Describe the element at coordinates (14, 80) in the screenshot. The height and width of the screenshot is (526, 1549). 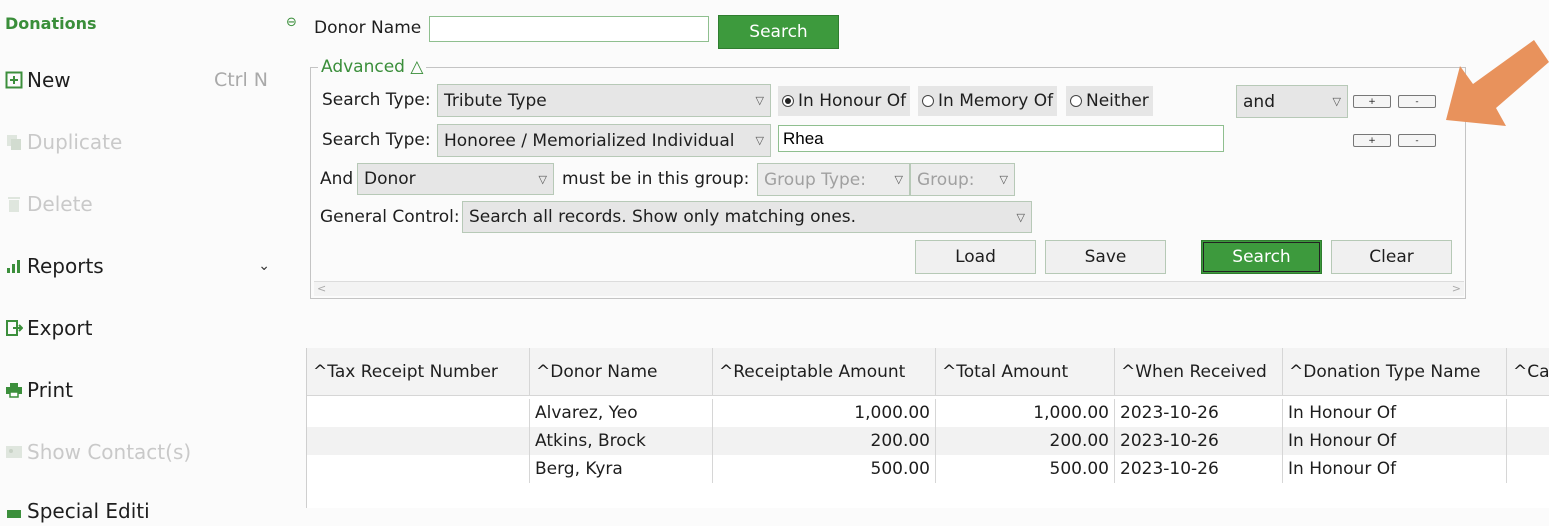
I see `plus-box-icon` at that location.